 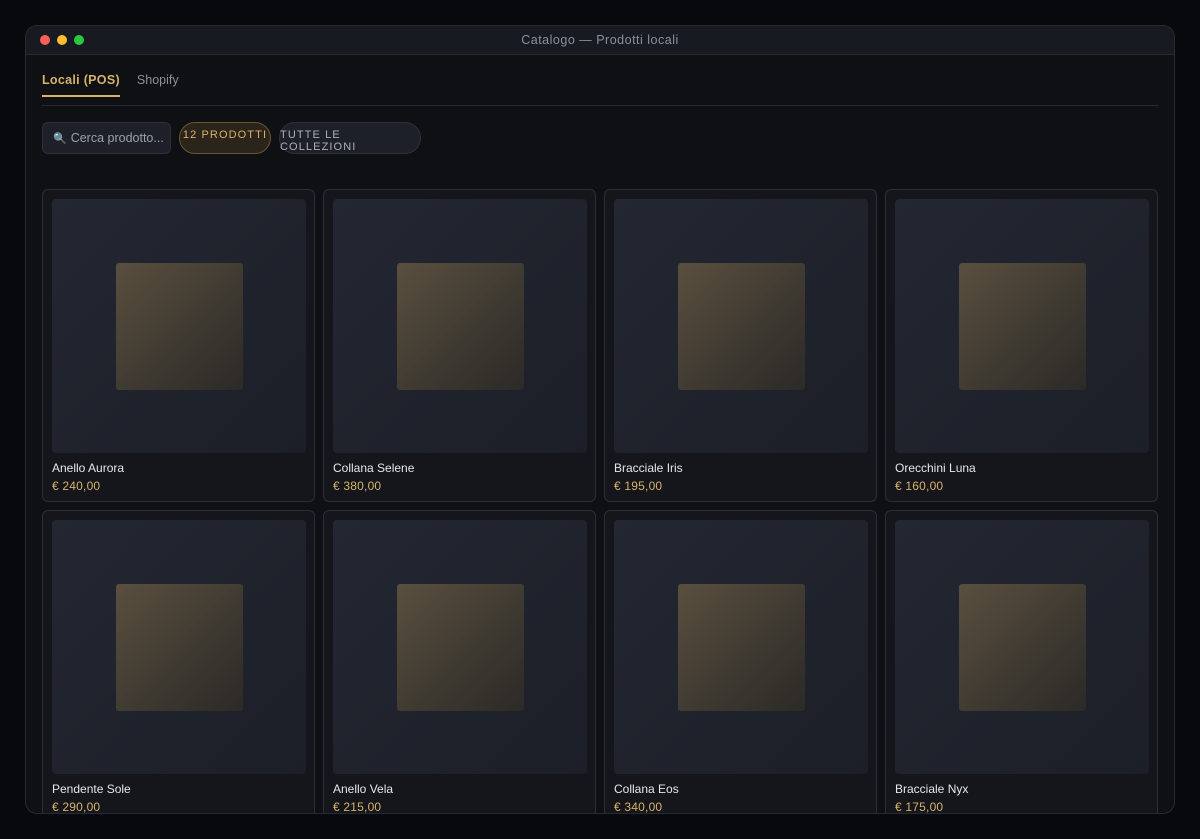 What do you see at coordinates (646, 789) in the screenshot?
I see `product-name: Collana Eos` at bounding box center [646, 789].